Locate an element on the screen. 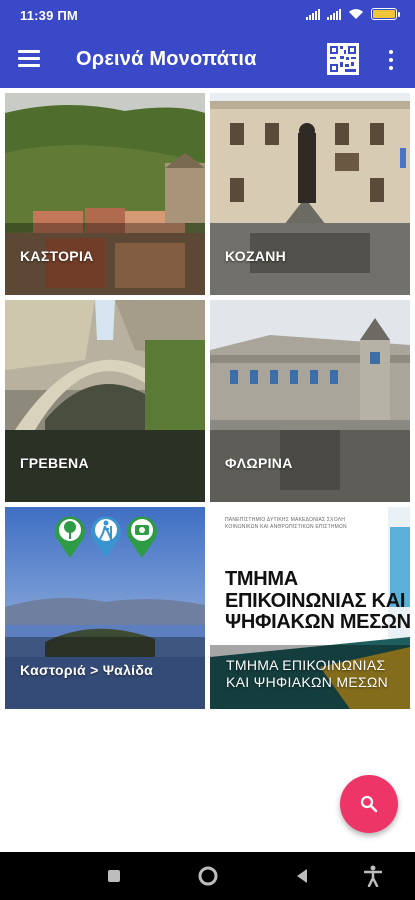 Image resolution: width=415 pixels, height=900 pixels. back-triangle-icon is located at coordinates (302, 876).